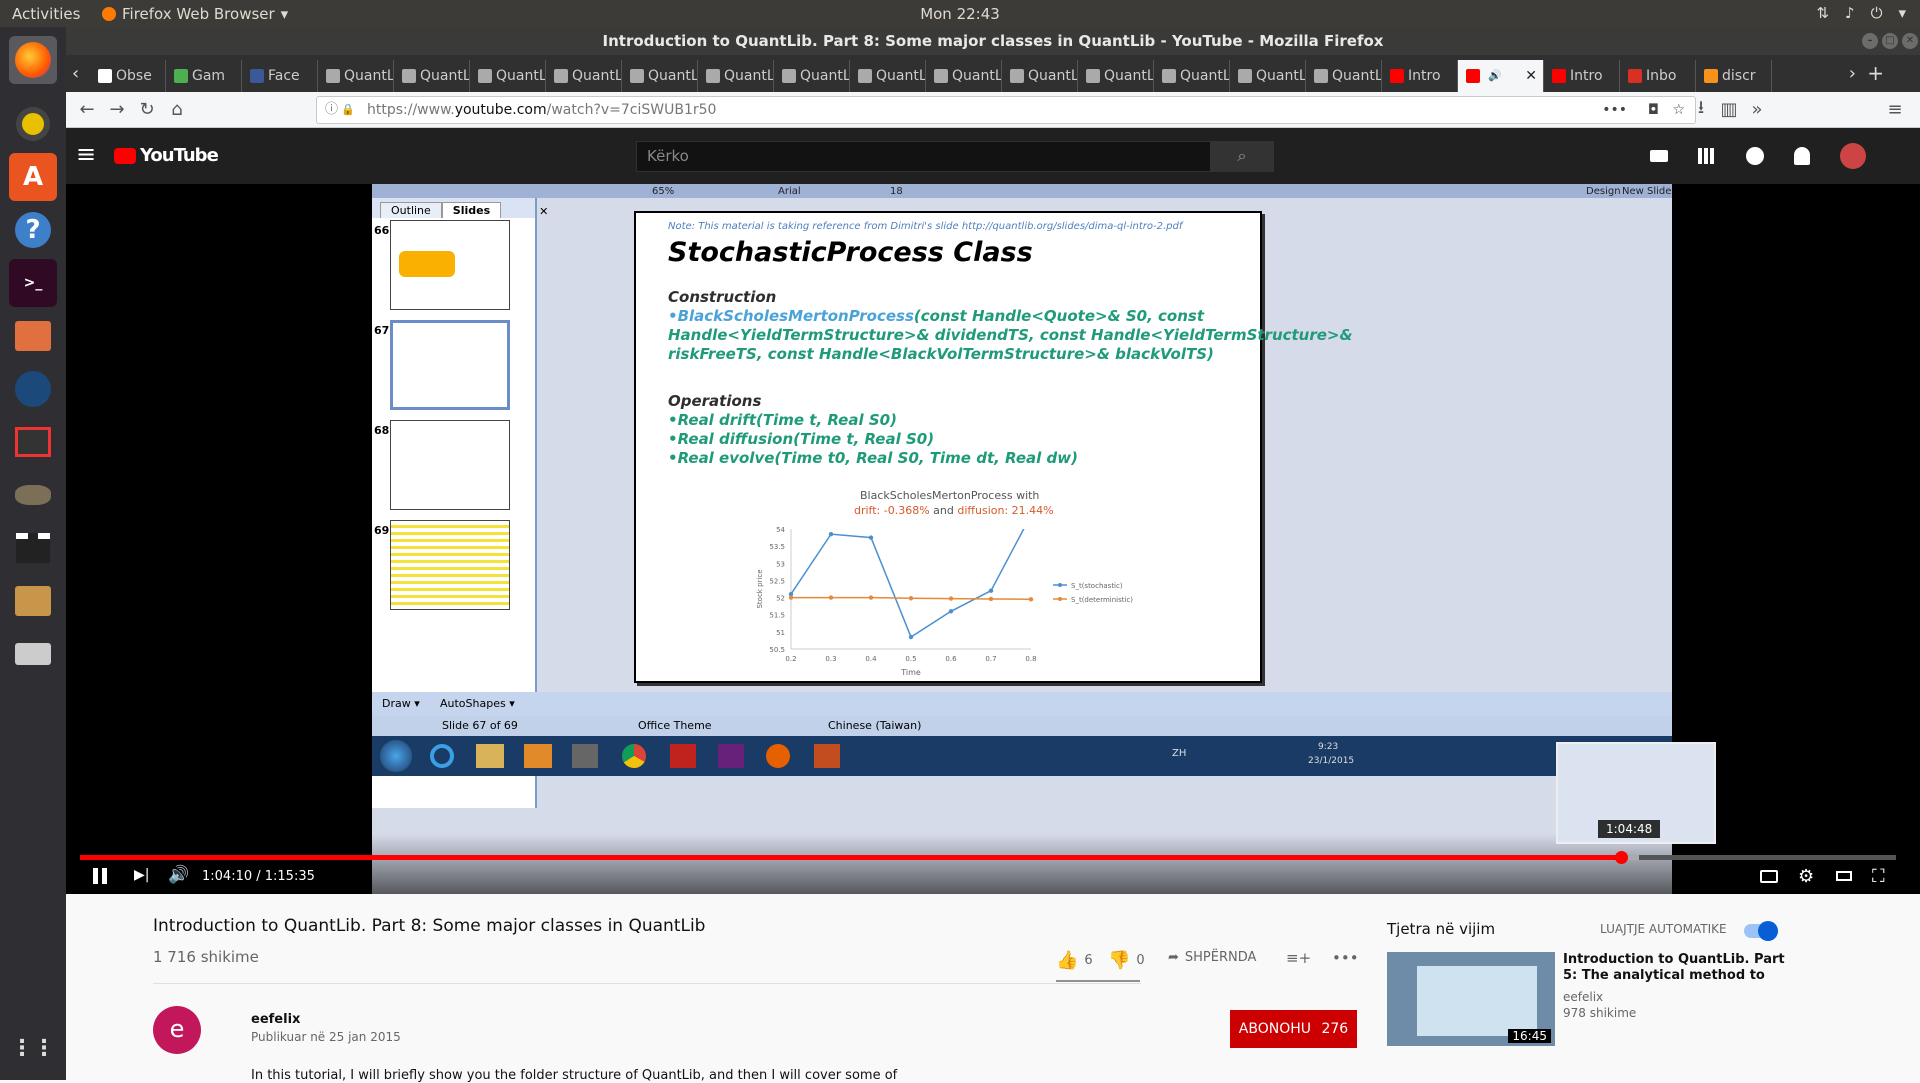 This screenshot has height=1083, width=1920. I want to click on y-tick-label: 50.5, so click(777, 650).